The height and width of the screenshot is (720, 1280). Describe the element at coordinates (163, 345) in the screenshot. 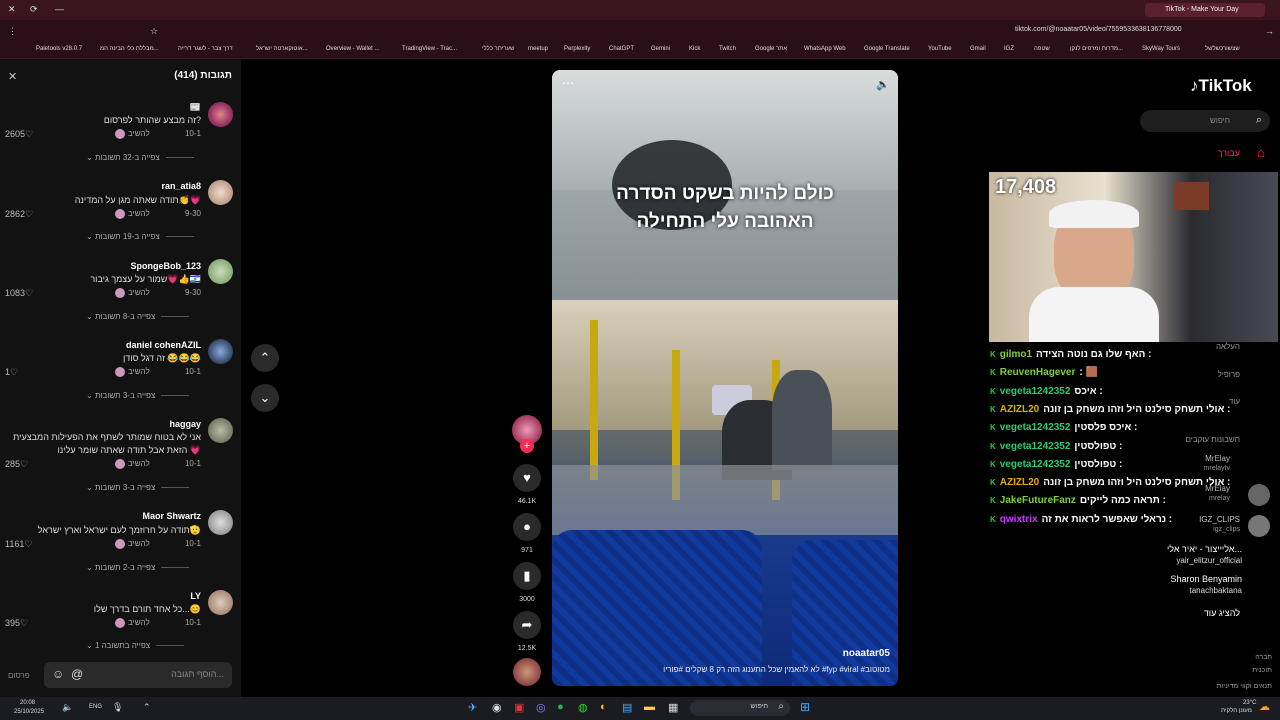

I see `comment-user: daniel cohenAZIL` at that location.